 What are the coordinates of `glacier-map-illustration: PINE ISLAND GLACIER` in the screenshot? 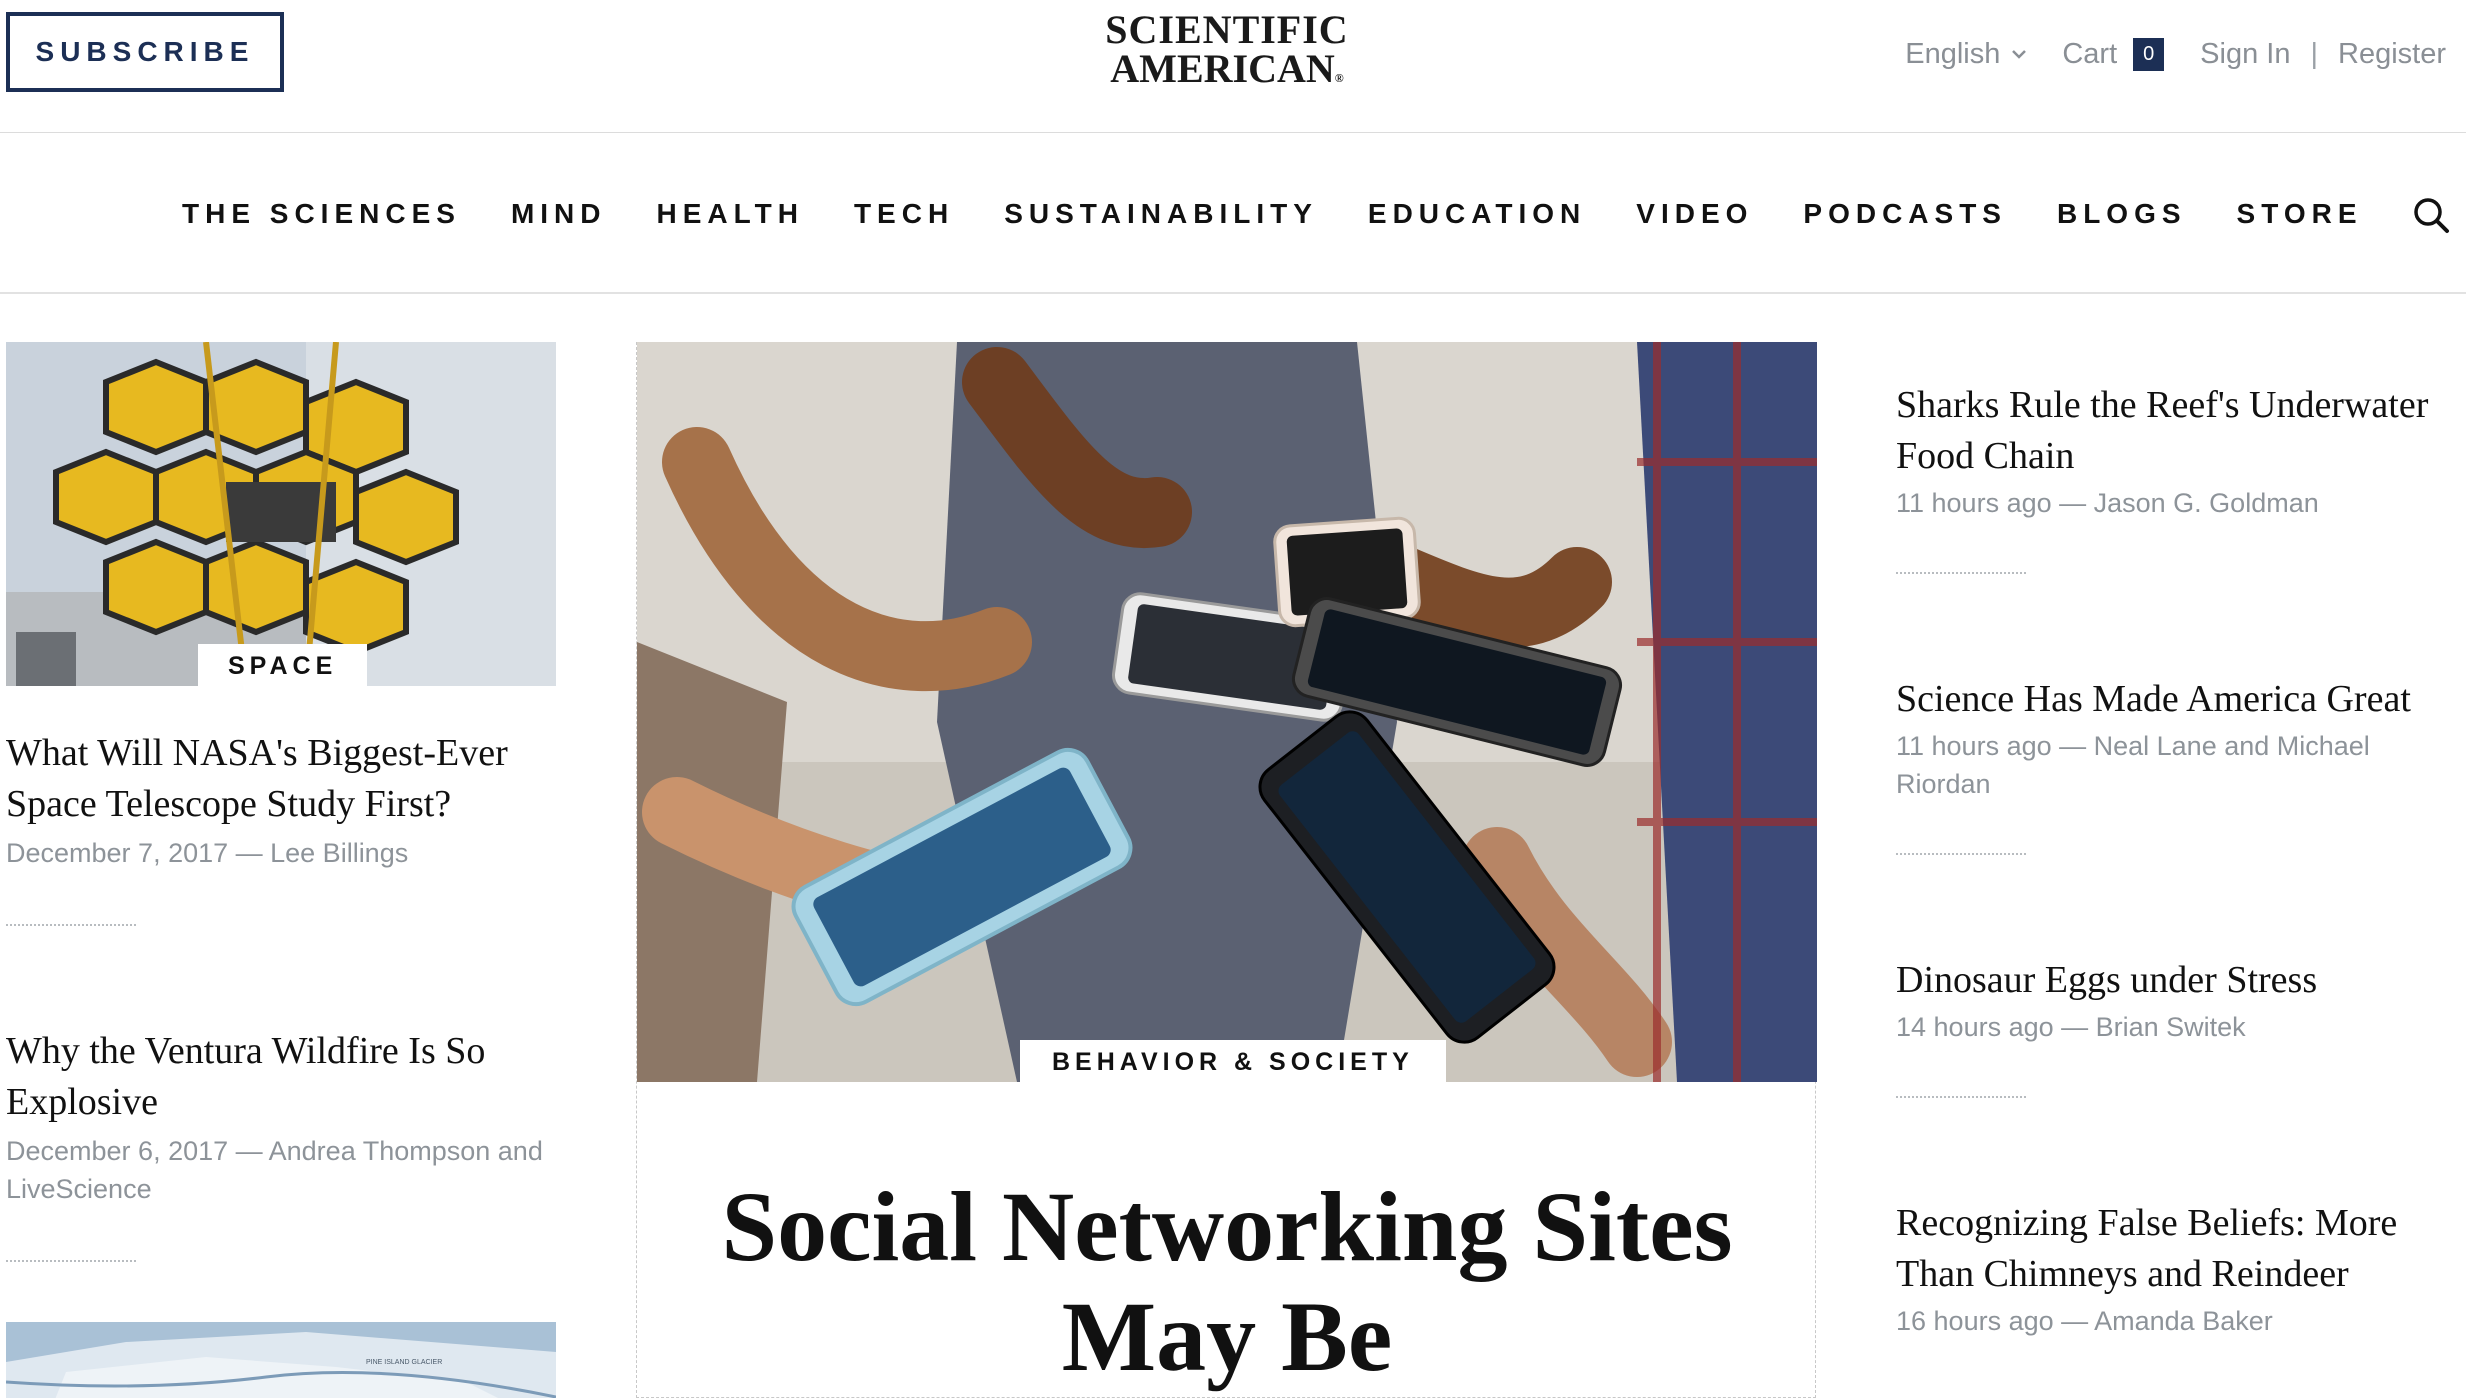 It's located at (281, 1360).